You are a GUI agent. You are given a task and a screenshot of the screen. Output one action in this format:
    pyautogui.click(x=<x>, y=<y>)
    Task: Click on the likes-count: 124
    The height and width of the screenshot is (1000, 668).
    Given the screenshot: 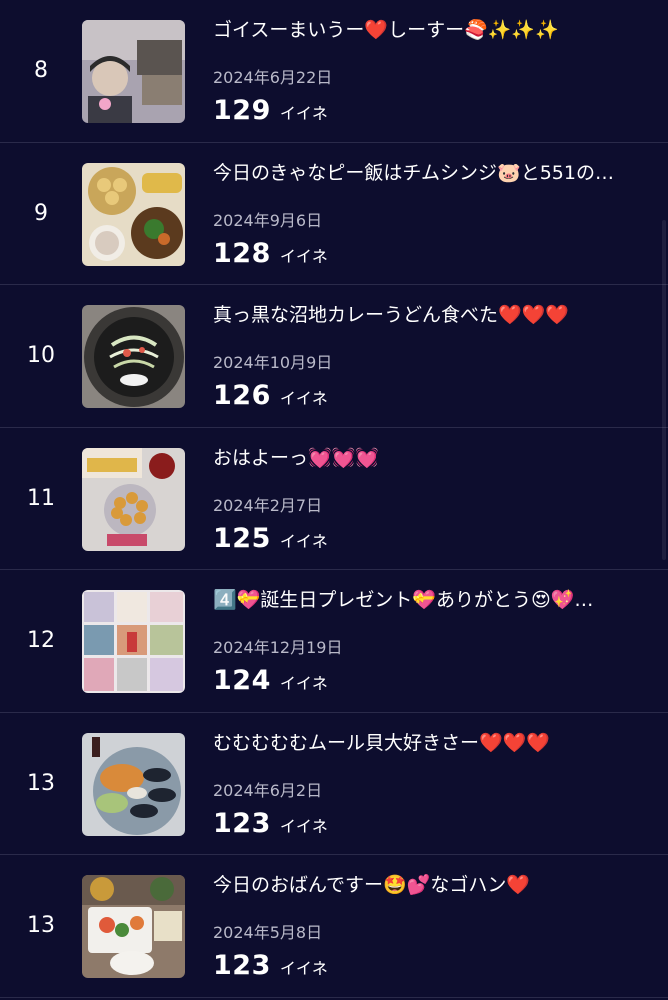 What is the action you would take?
    pyautogui.click(x=242, y=680)
    